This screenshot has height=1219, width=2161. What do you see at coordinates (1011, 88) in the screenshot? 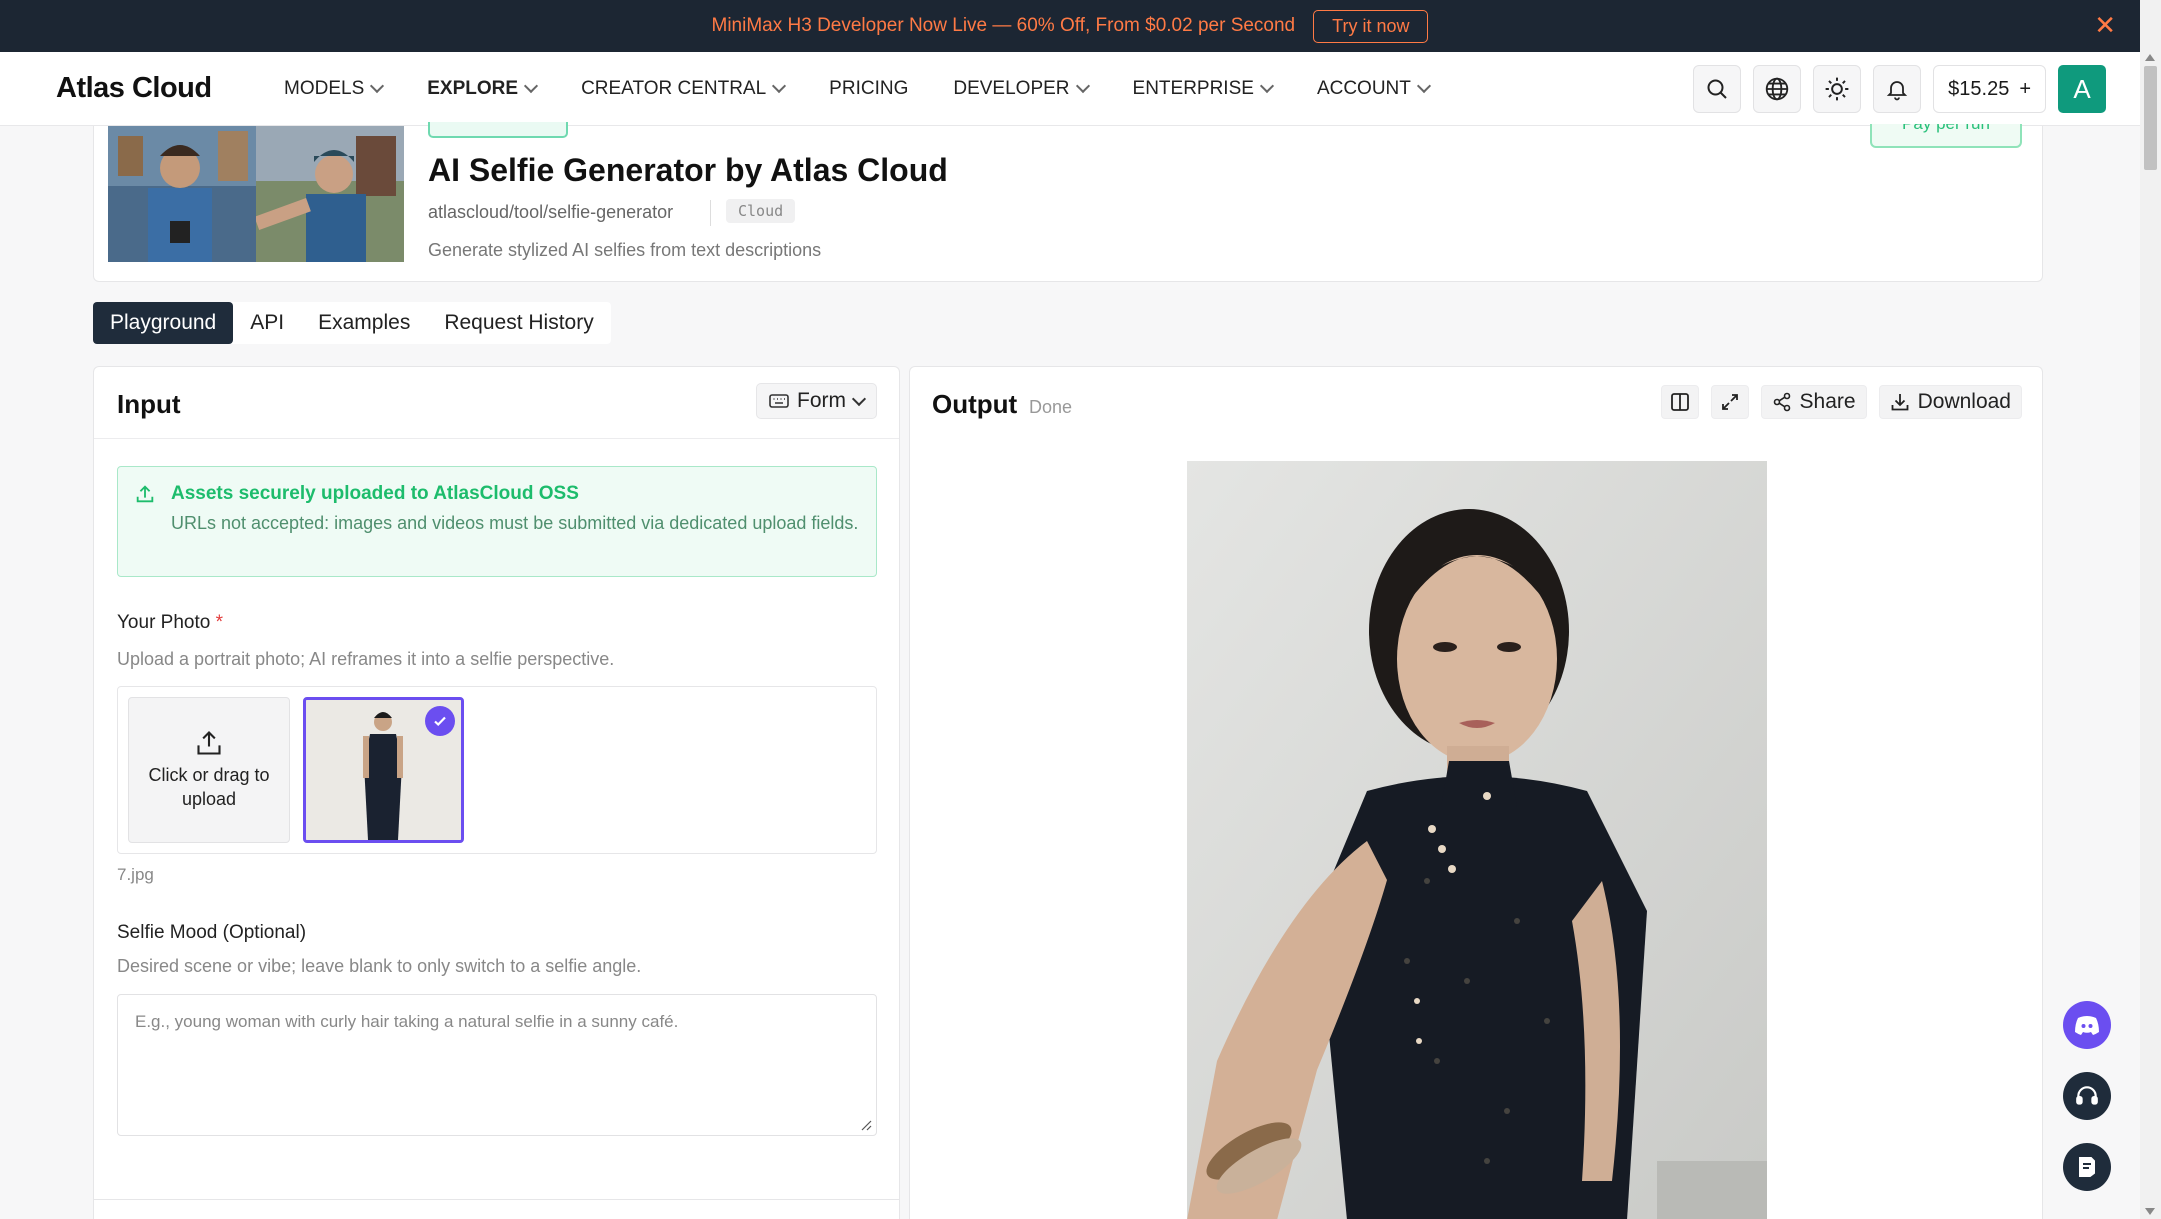
I see `menu-developer-label: DEVELOPER` at bounding box center [1011, 88].